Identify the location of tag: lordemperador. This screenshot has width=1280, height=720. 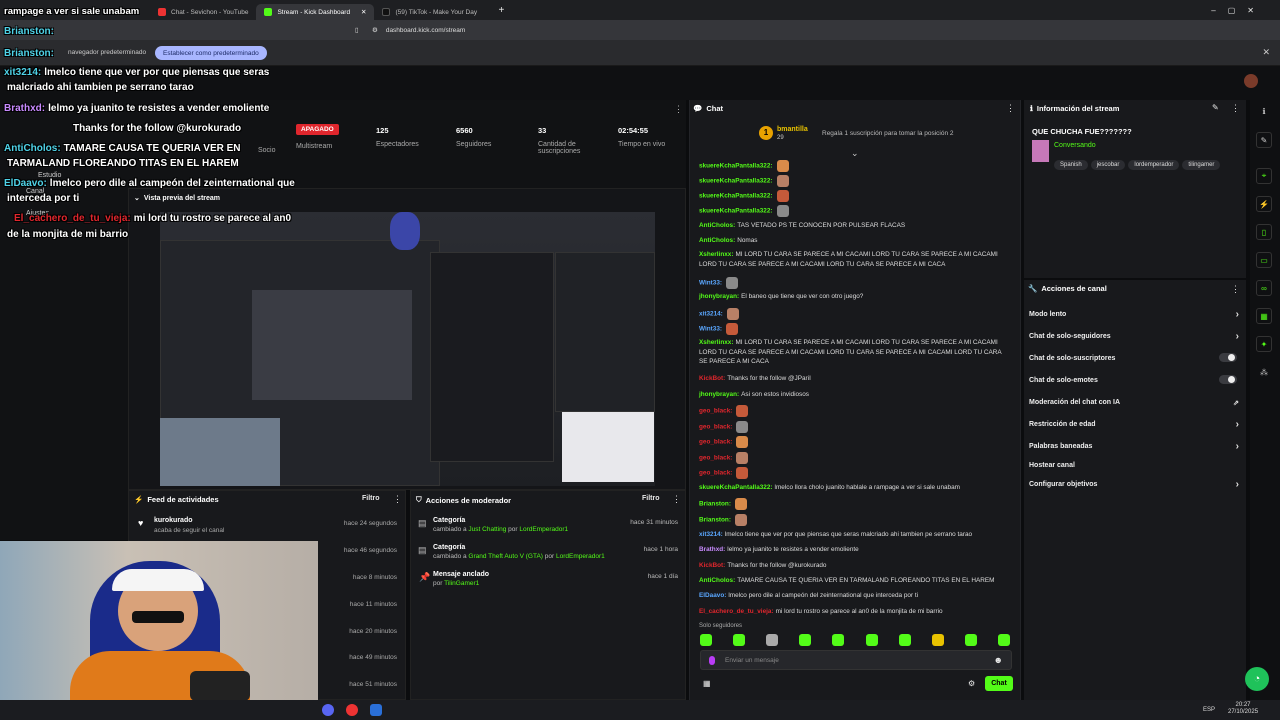
(1154, 165).